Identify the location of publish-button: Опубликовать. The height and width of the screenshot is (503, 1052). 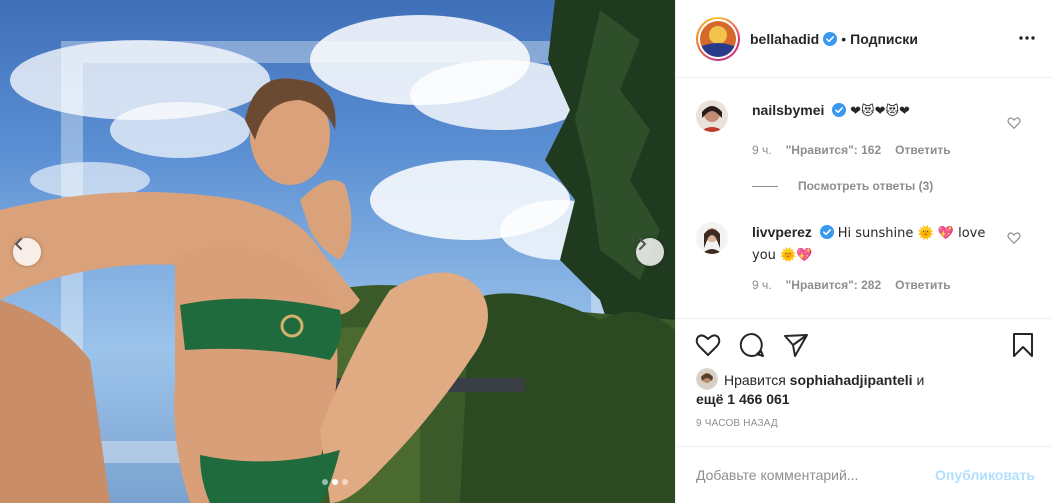
(985, 475).